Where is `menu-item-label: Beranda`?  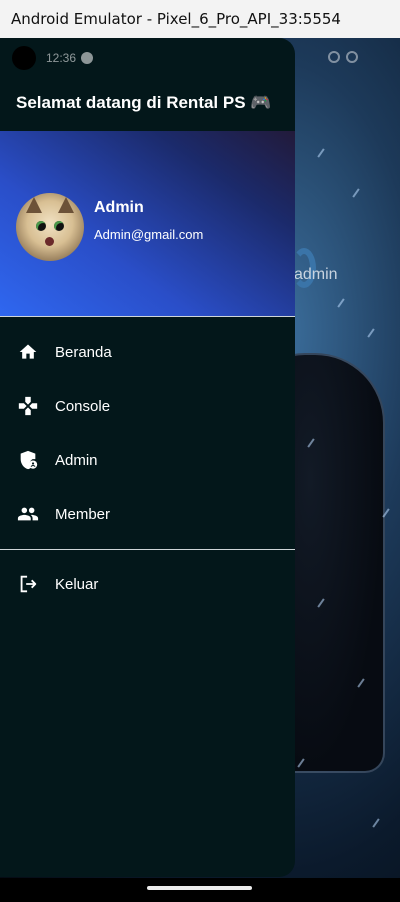
menu-item-label: Beranda is located at coordinates (83, 352).